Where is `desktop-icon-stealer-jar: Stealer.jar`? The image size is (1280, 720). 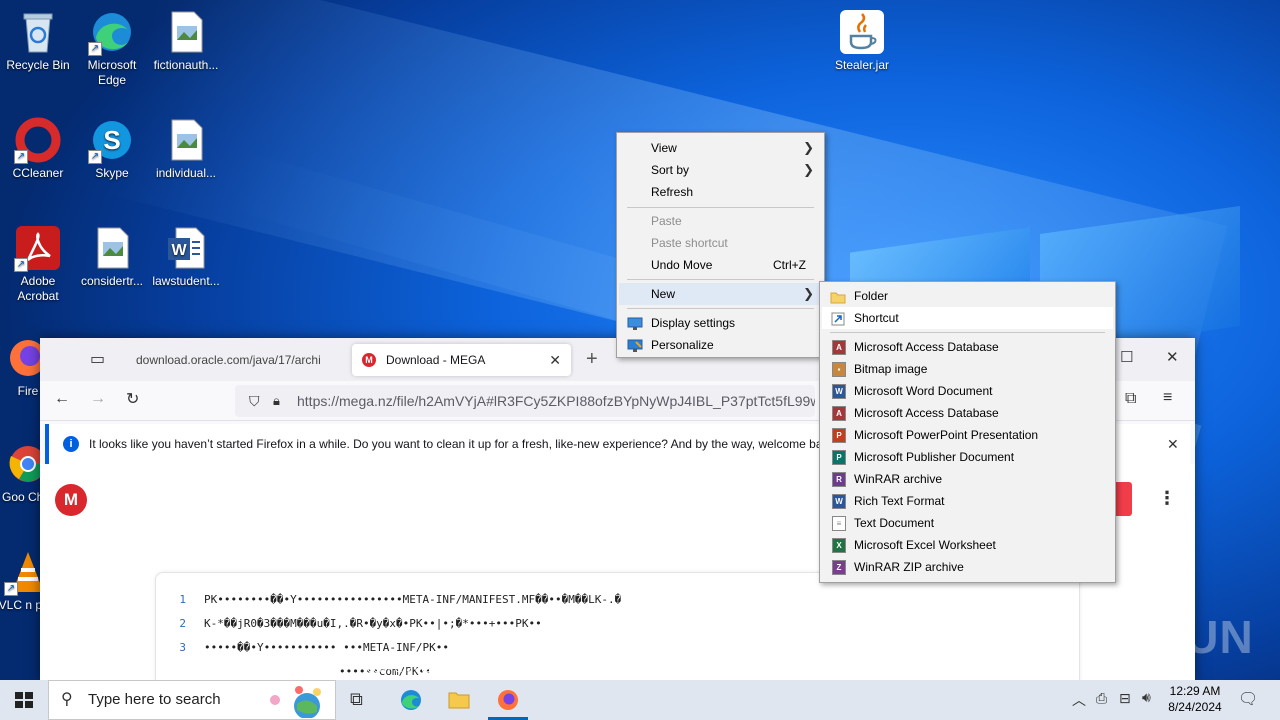 desktop-icon-stealer-jar: Stealer.jar is located at coordinates (862, 40).